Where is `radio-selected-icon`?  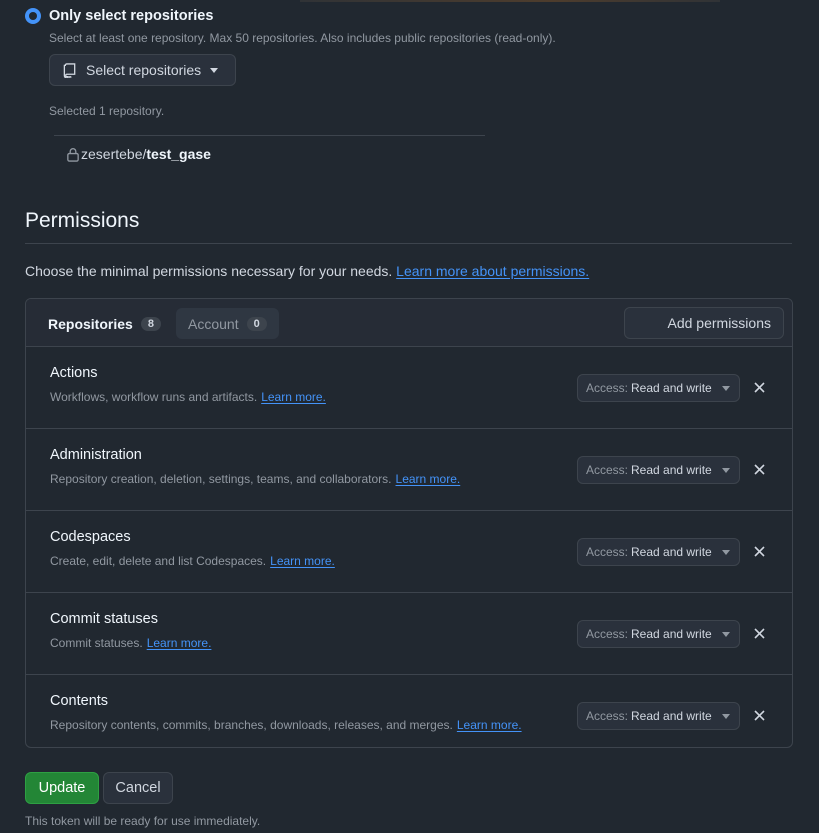 radio-selected-icon is located at coordinates (33, 16).